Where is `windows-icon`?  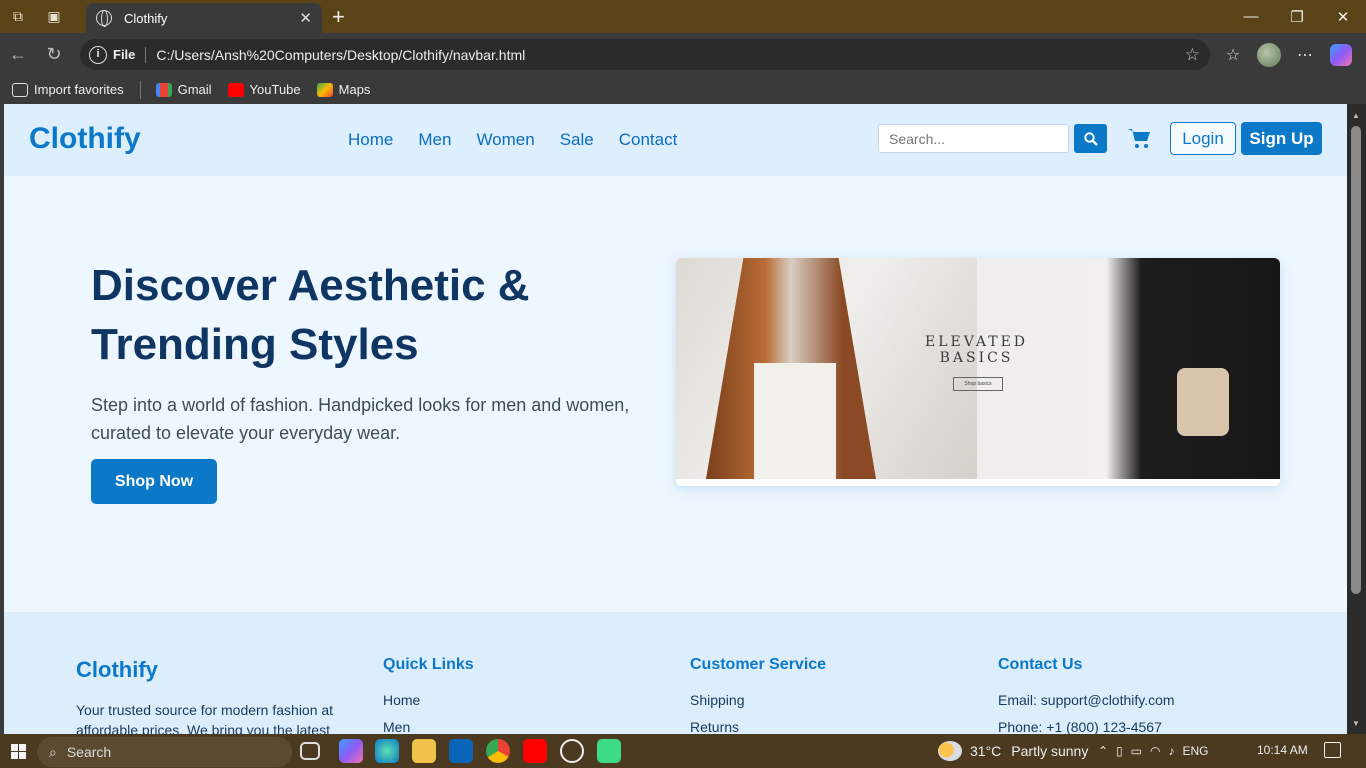 windows-icon is located at coordinates (18, 751).